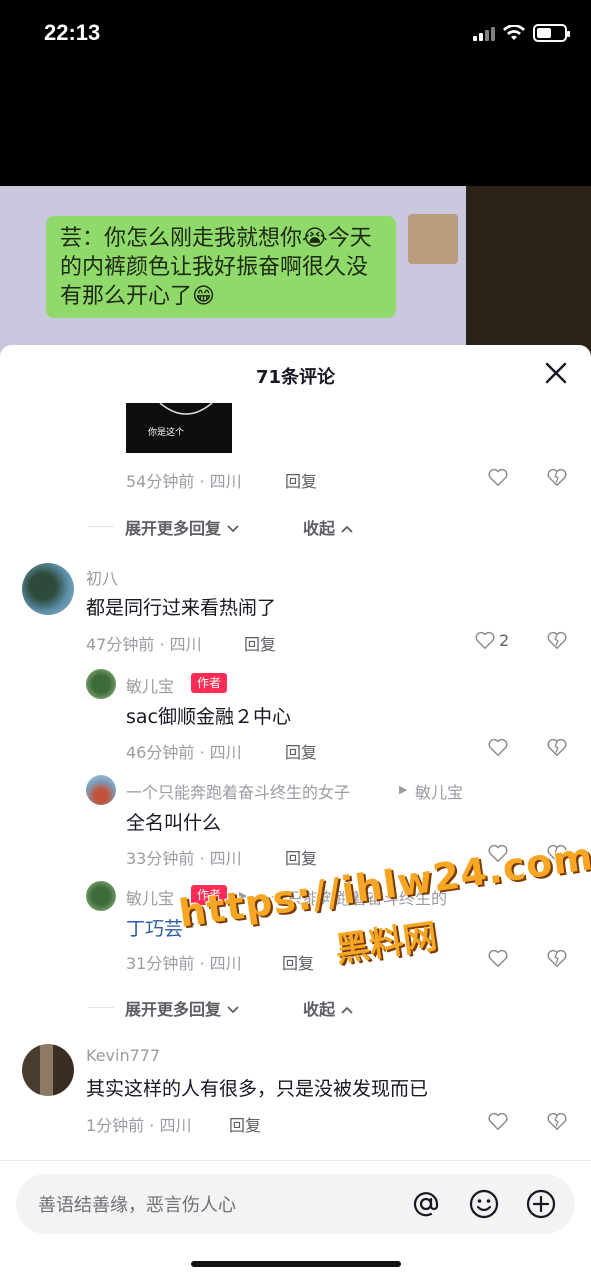  What do you see at coordinates (144, 644) in the screenshot?
I see `comment-meta: 47分钟前 · 四川` at bounding box center [144, 644].